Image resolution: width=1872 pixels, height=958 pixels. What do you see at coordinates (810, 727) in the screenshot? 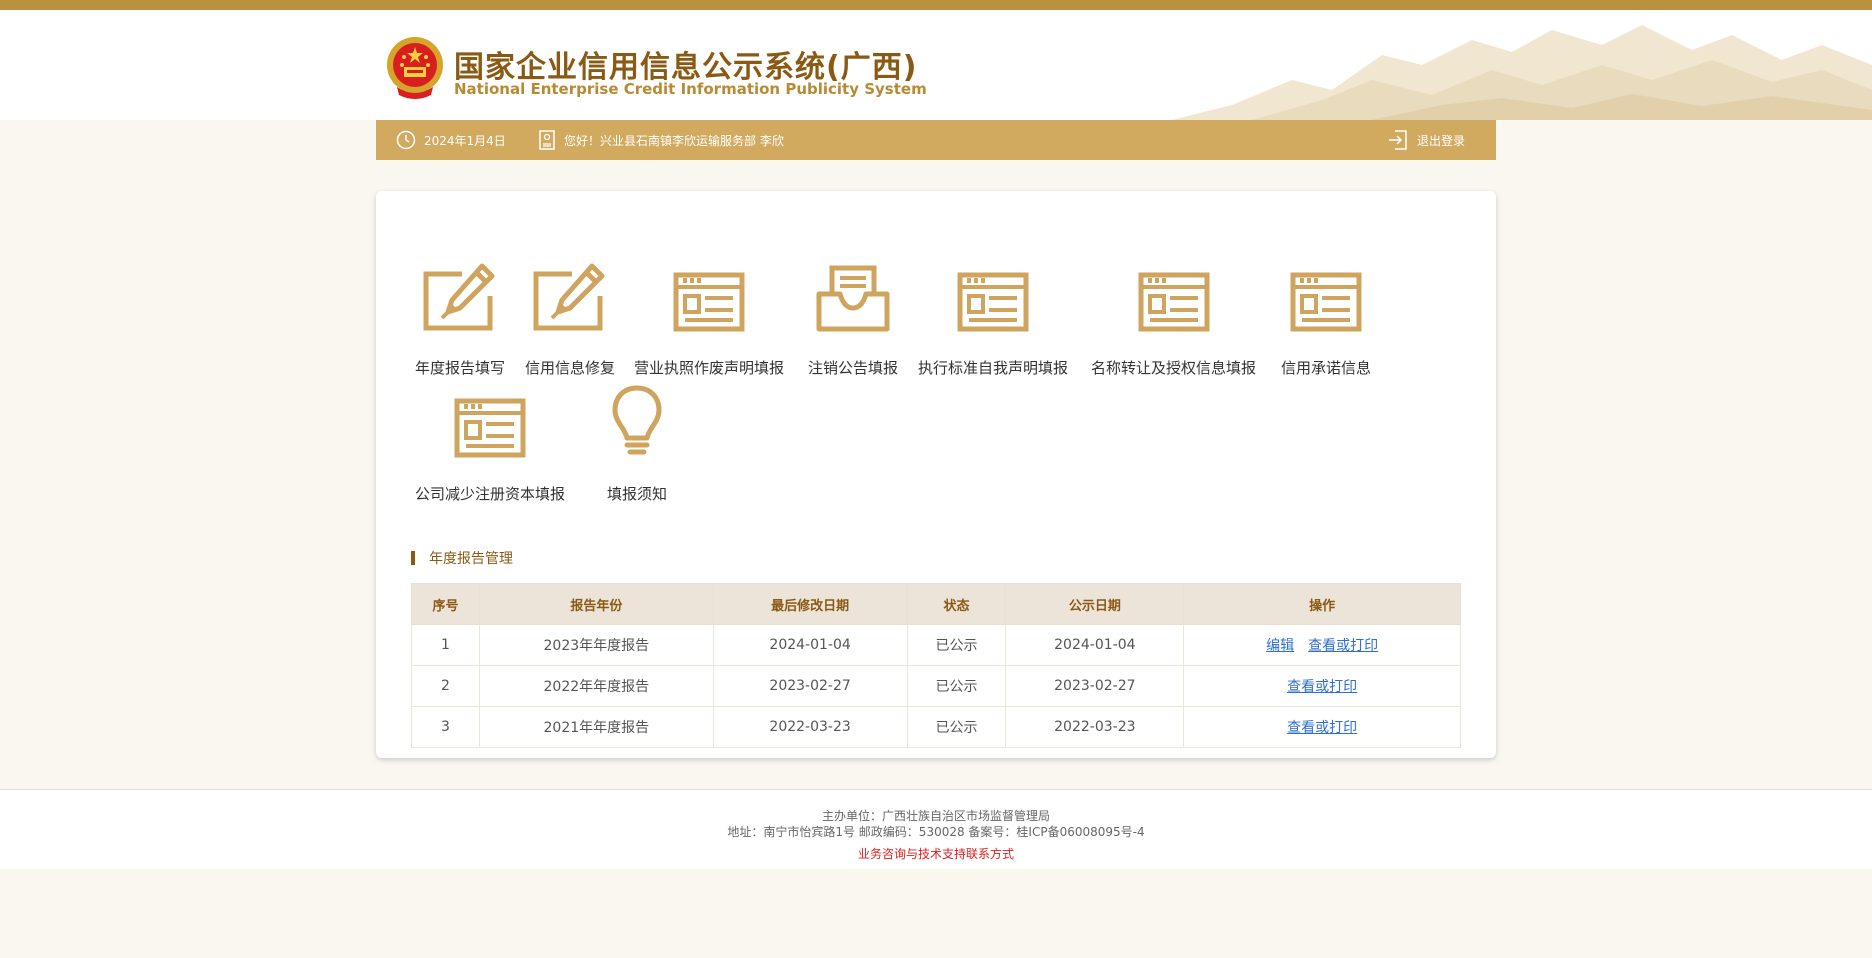
I see `cell-modified: 2022-03-23` at bounding box center [810, 727].